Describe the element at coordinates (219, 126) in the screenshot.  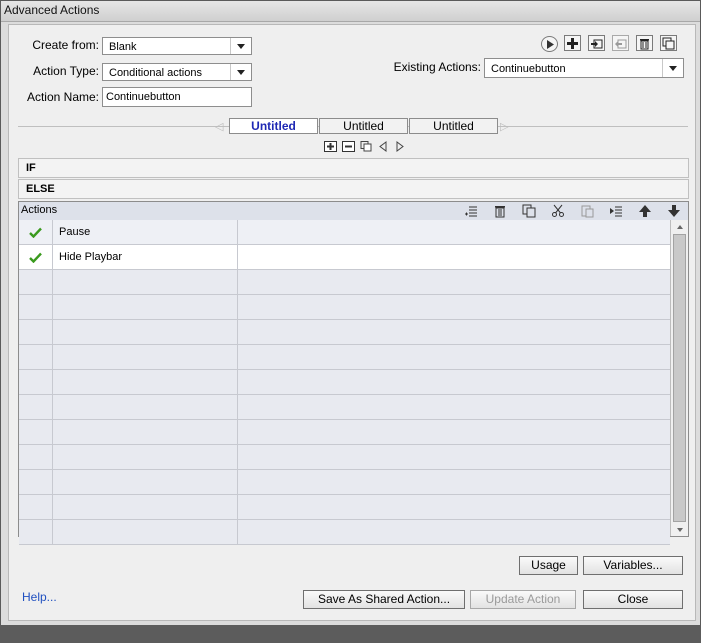
I see `tab-scroll-left-icon: ◁` at that location.